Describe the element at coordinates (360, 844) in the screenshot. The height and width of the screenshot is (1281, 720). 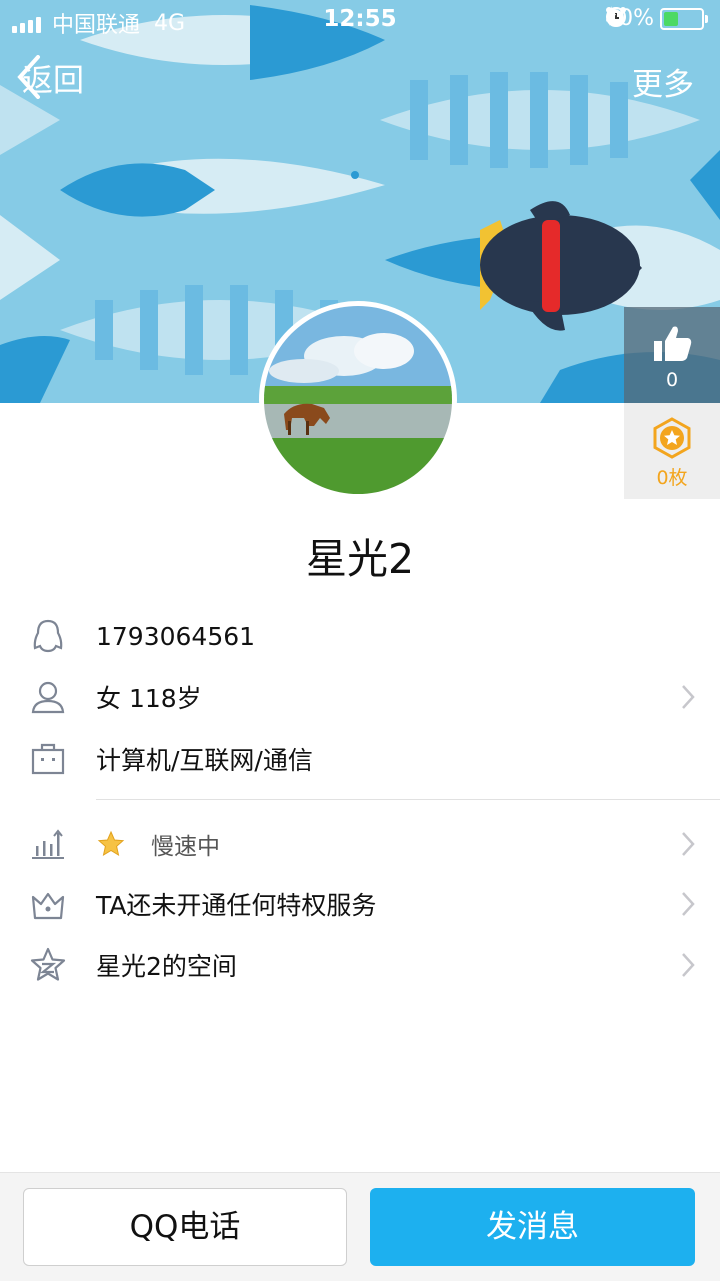
I see `level-row: 慢速中` at that location.